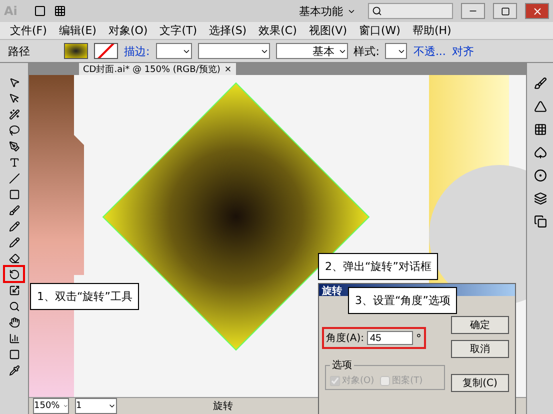 This screenshot has width=553, height=414. Describe the element at coordinates (234, 51) in the screenshot. I see `variable-width-dropdown` at that location.